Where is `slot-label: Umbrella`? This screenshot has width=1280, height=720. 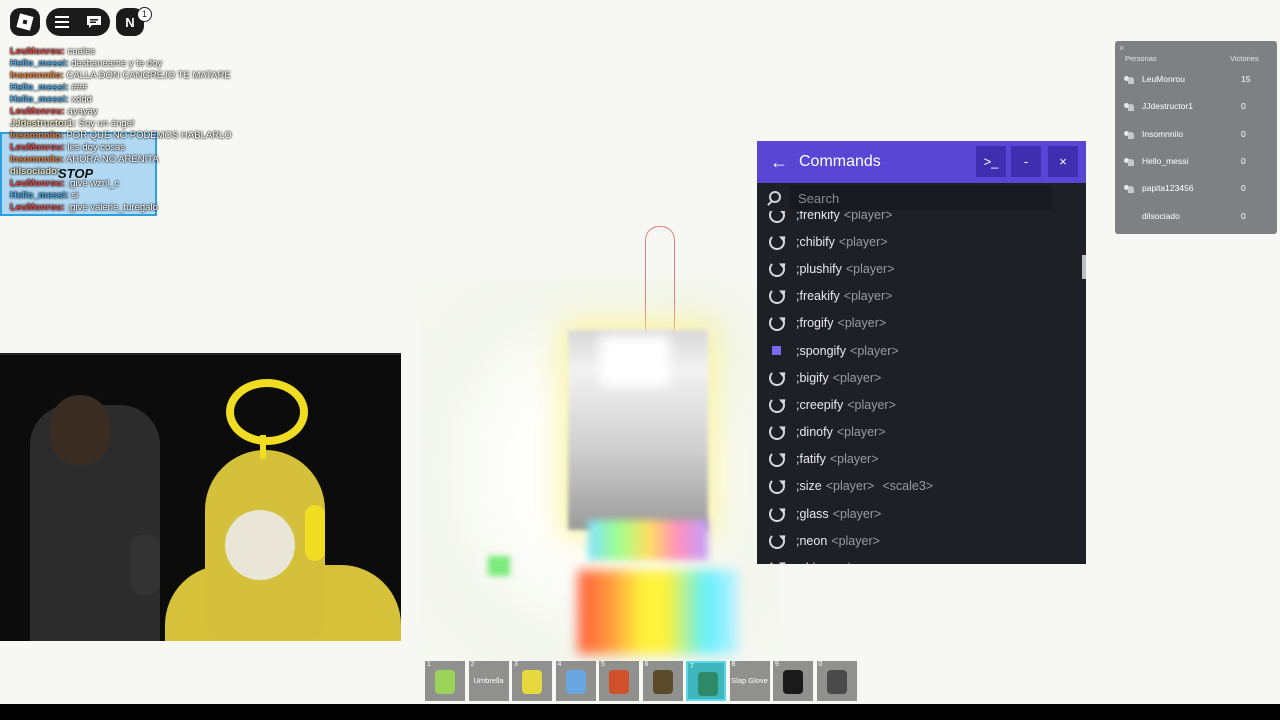
slot-label: Umbrella is located at coordinates (488, 680).